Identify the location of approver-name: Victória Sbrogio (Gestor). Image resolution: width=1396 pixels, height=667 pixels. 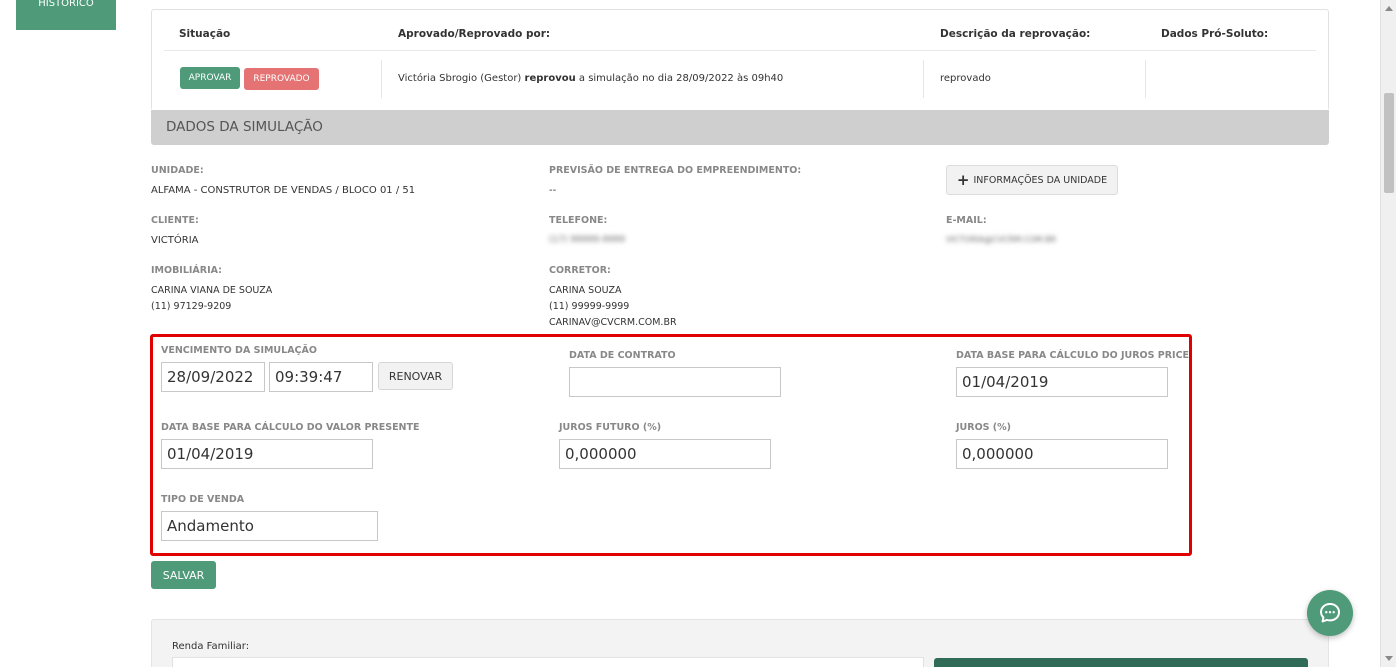
(460, 78).